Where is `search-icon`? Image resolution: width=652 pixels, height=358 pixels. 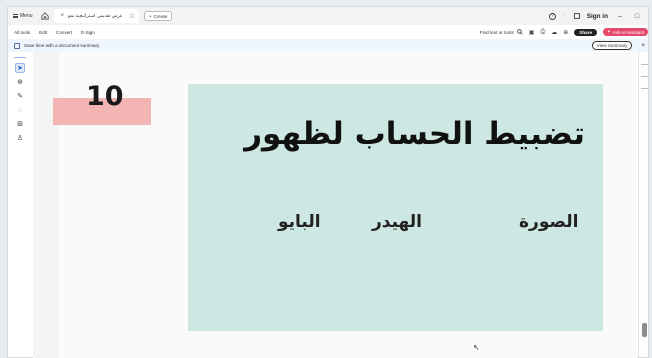
search-icon is located at coordinates (519, 32).